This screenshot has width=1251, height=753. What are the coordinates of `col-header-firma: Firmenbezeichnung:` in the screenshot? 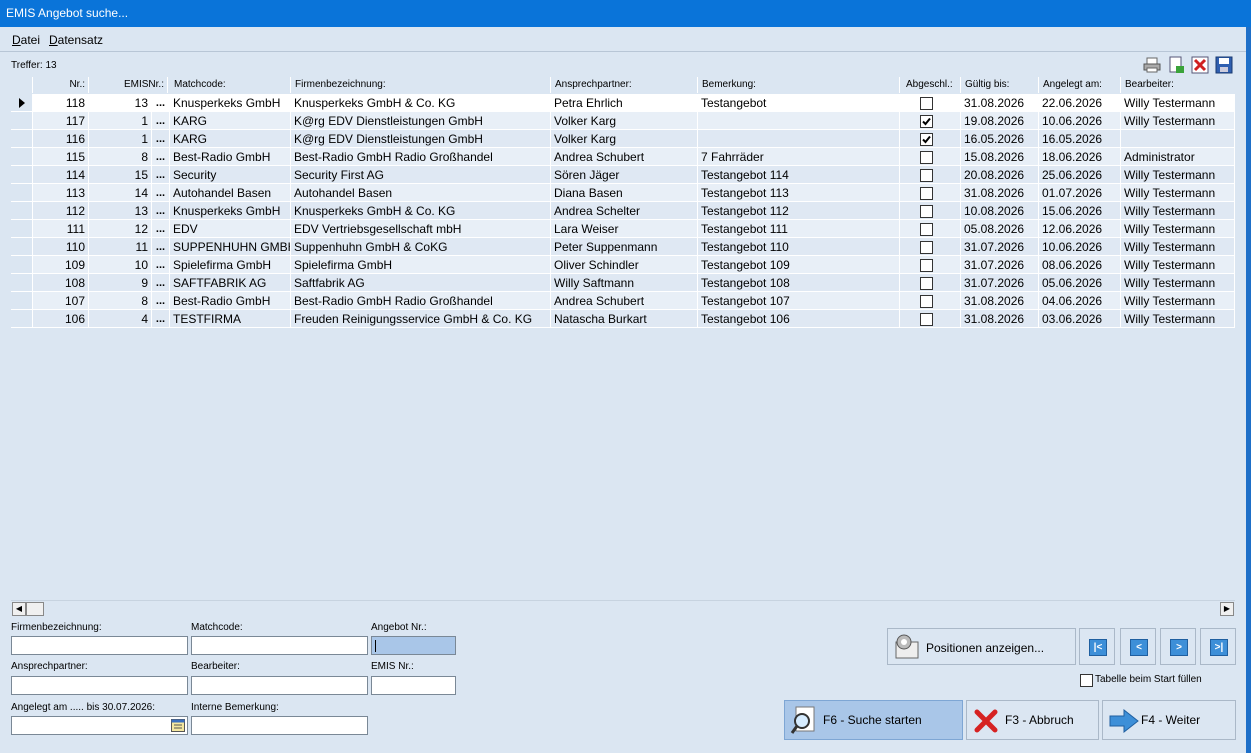 It's located at (421, 85).